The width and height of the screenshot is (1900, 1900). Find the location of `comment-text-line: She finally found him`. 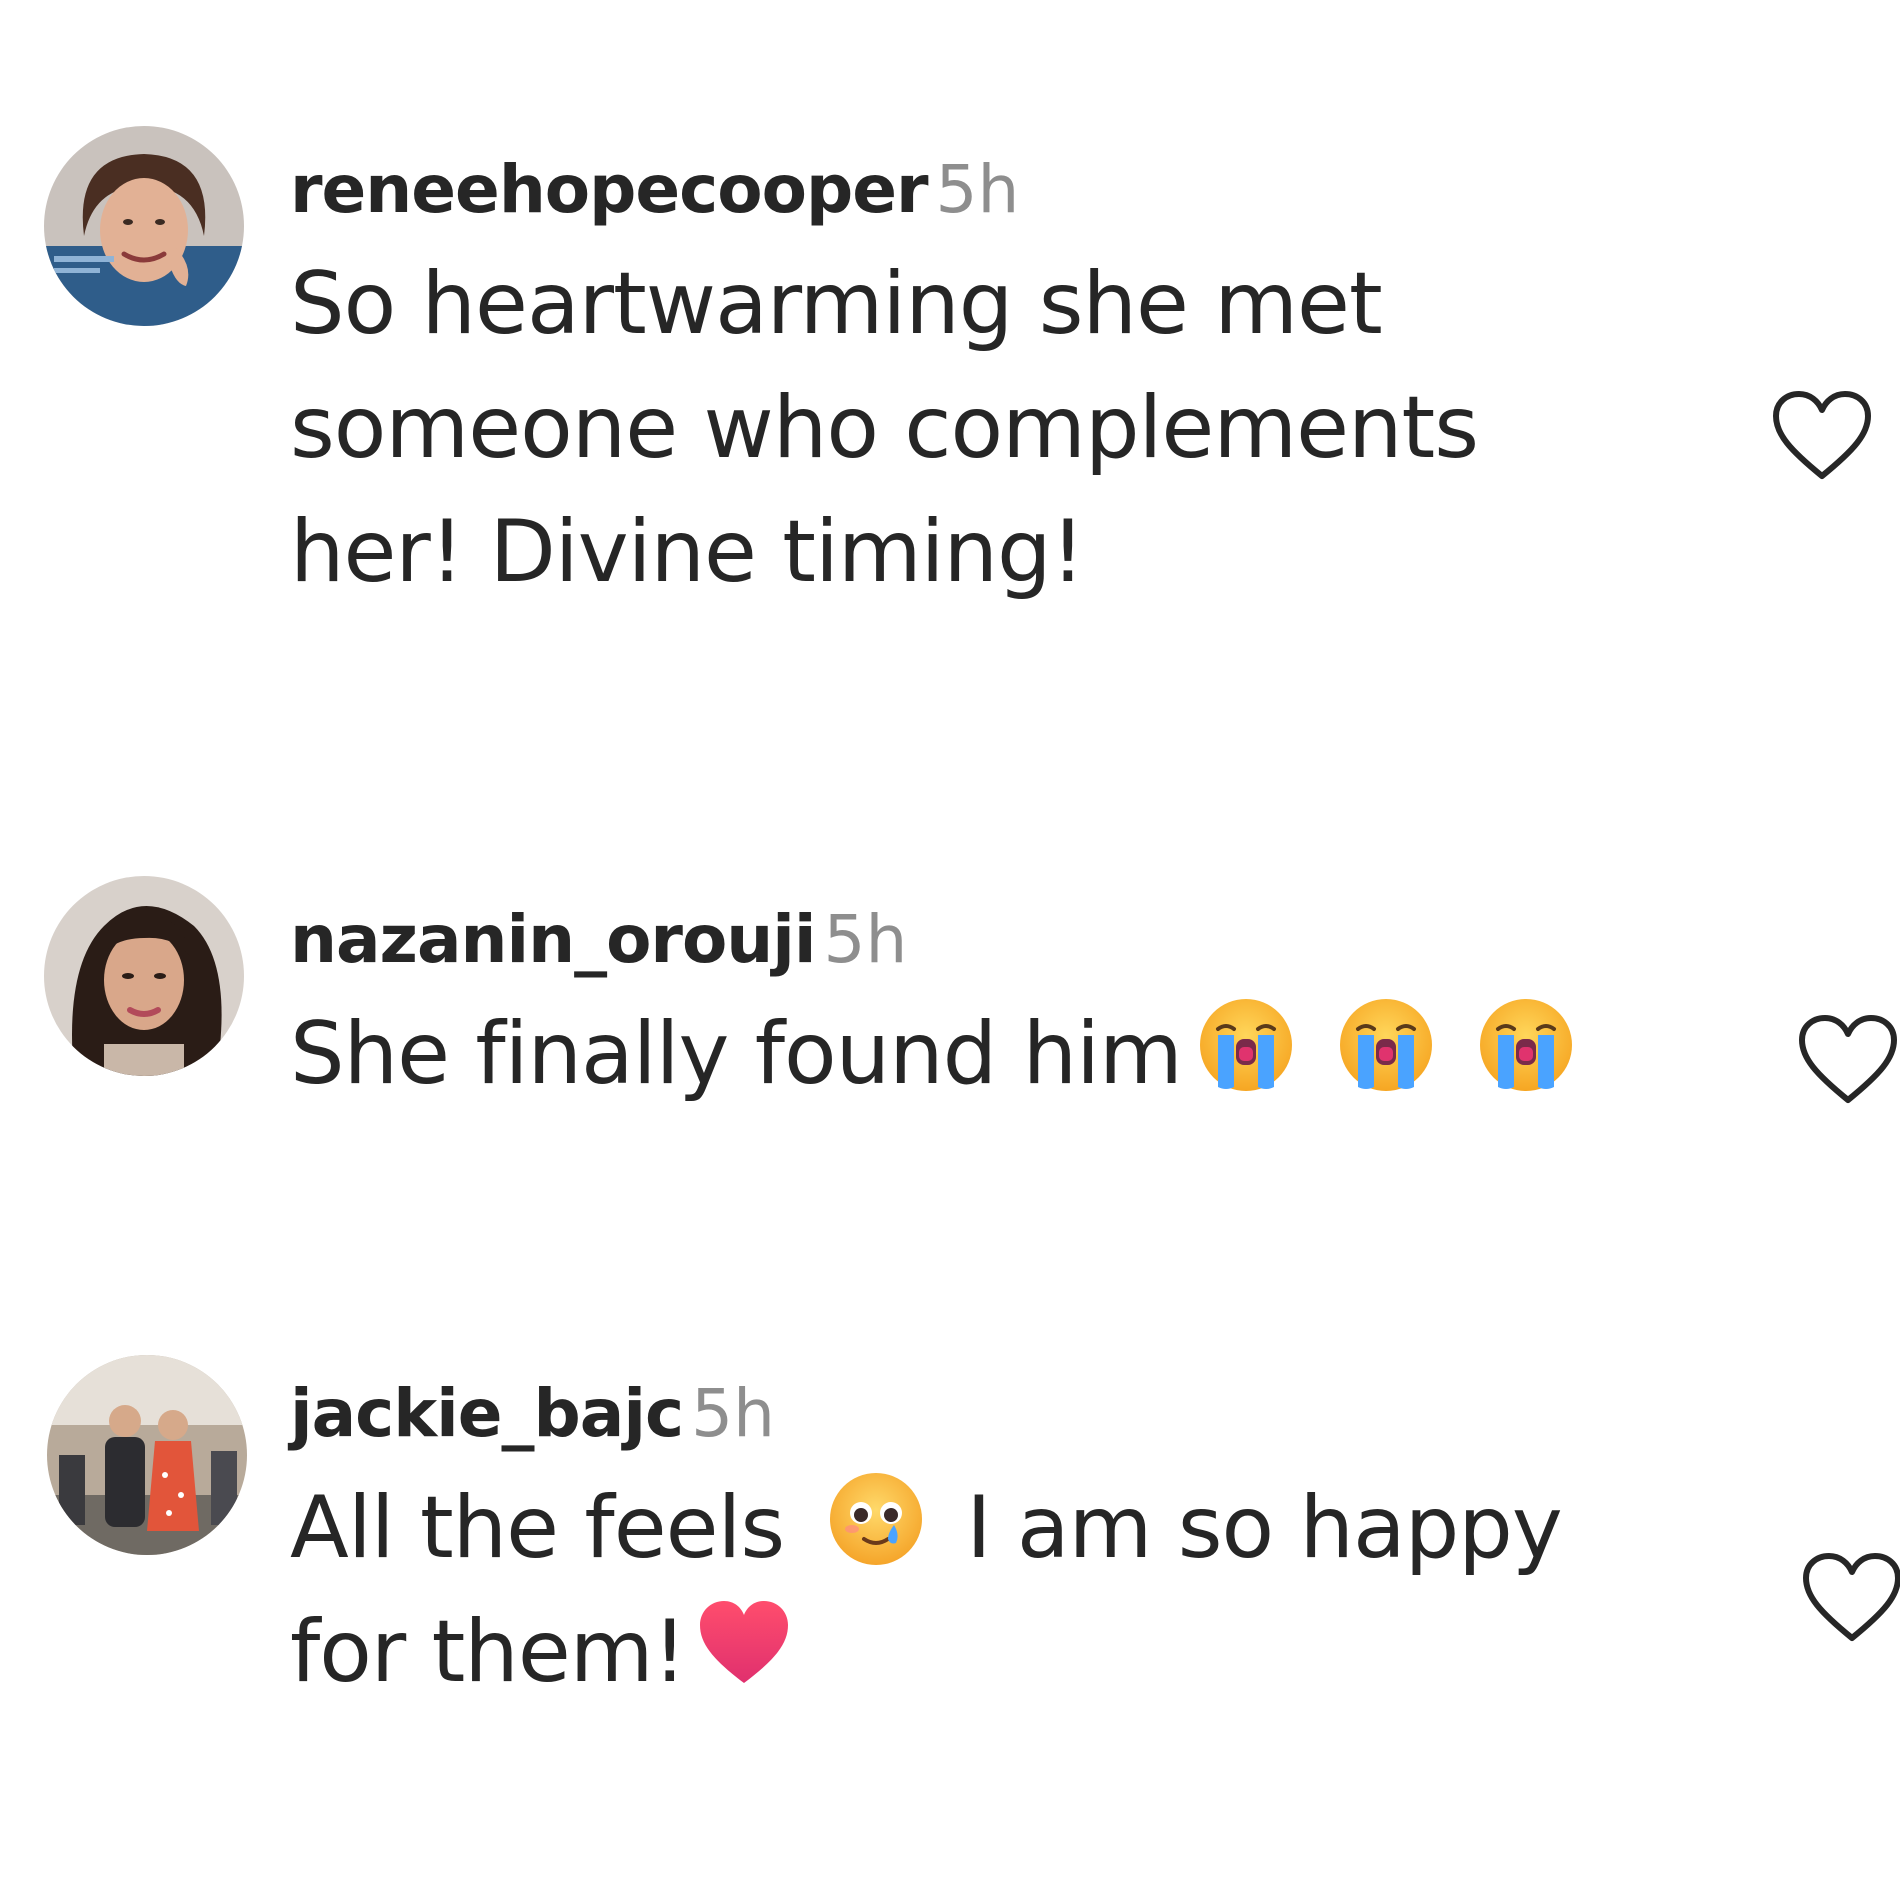

comment-text-line: She finally found him is located at coordinates (930, 1054).